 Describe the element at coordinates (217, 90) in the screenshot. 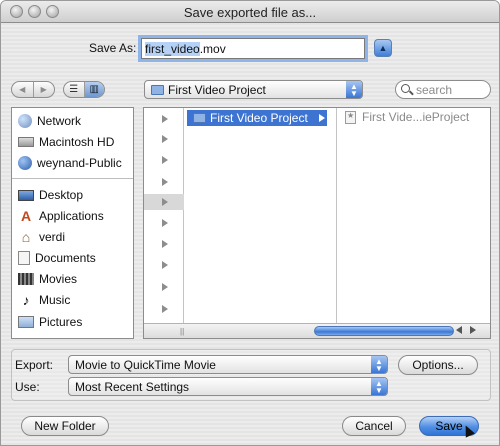

I see `location-popup-value: First Video Project` at that location.